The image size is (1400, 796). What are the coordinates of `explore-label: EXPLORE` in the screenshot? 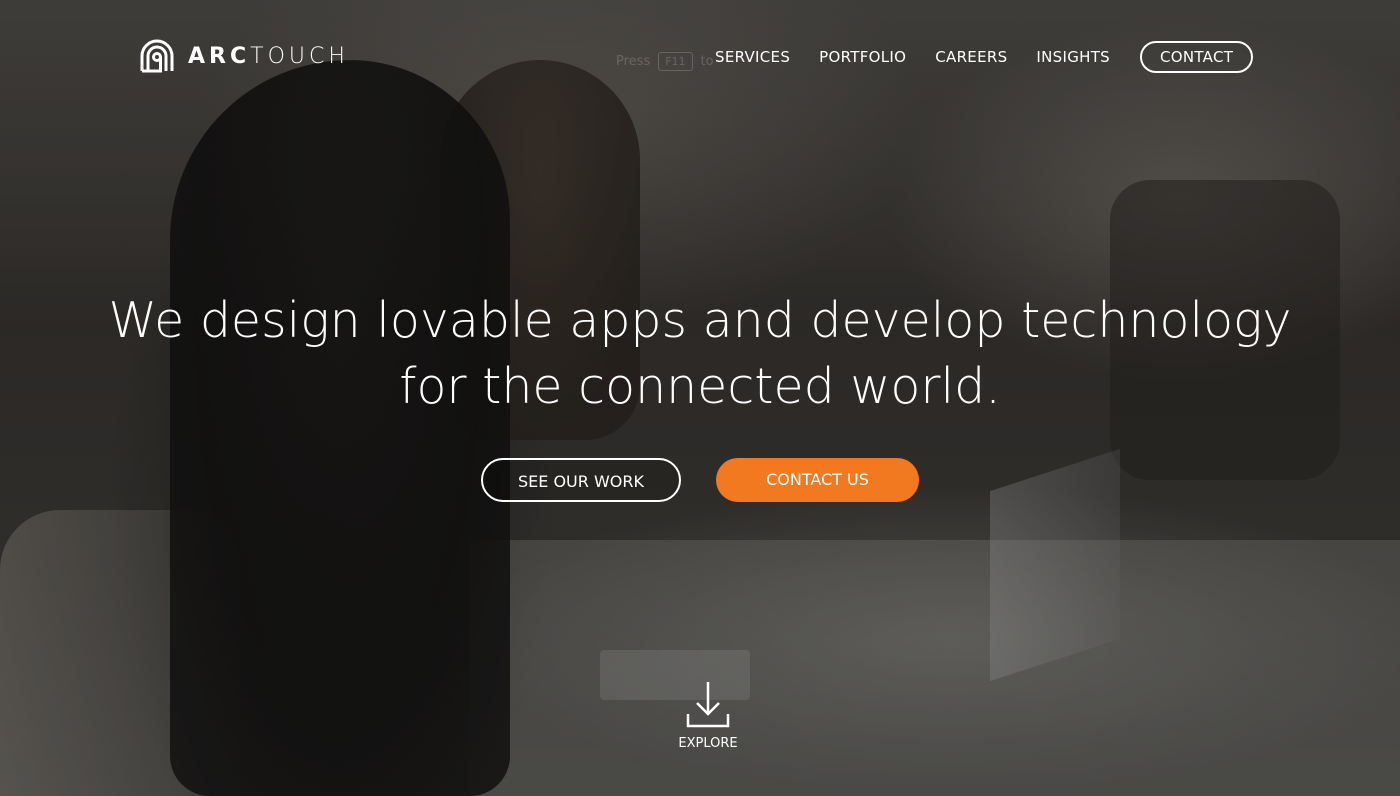 It's located at (708, 743).